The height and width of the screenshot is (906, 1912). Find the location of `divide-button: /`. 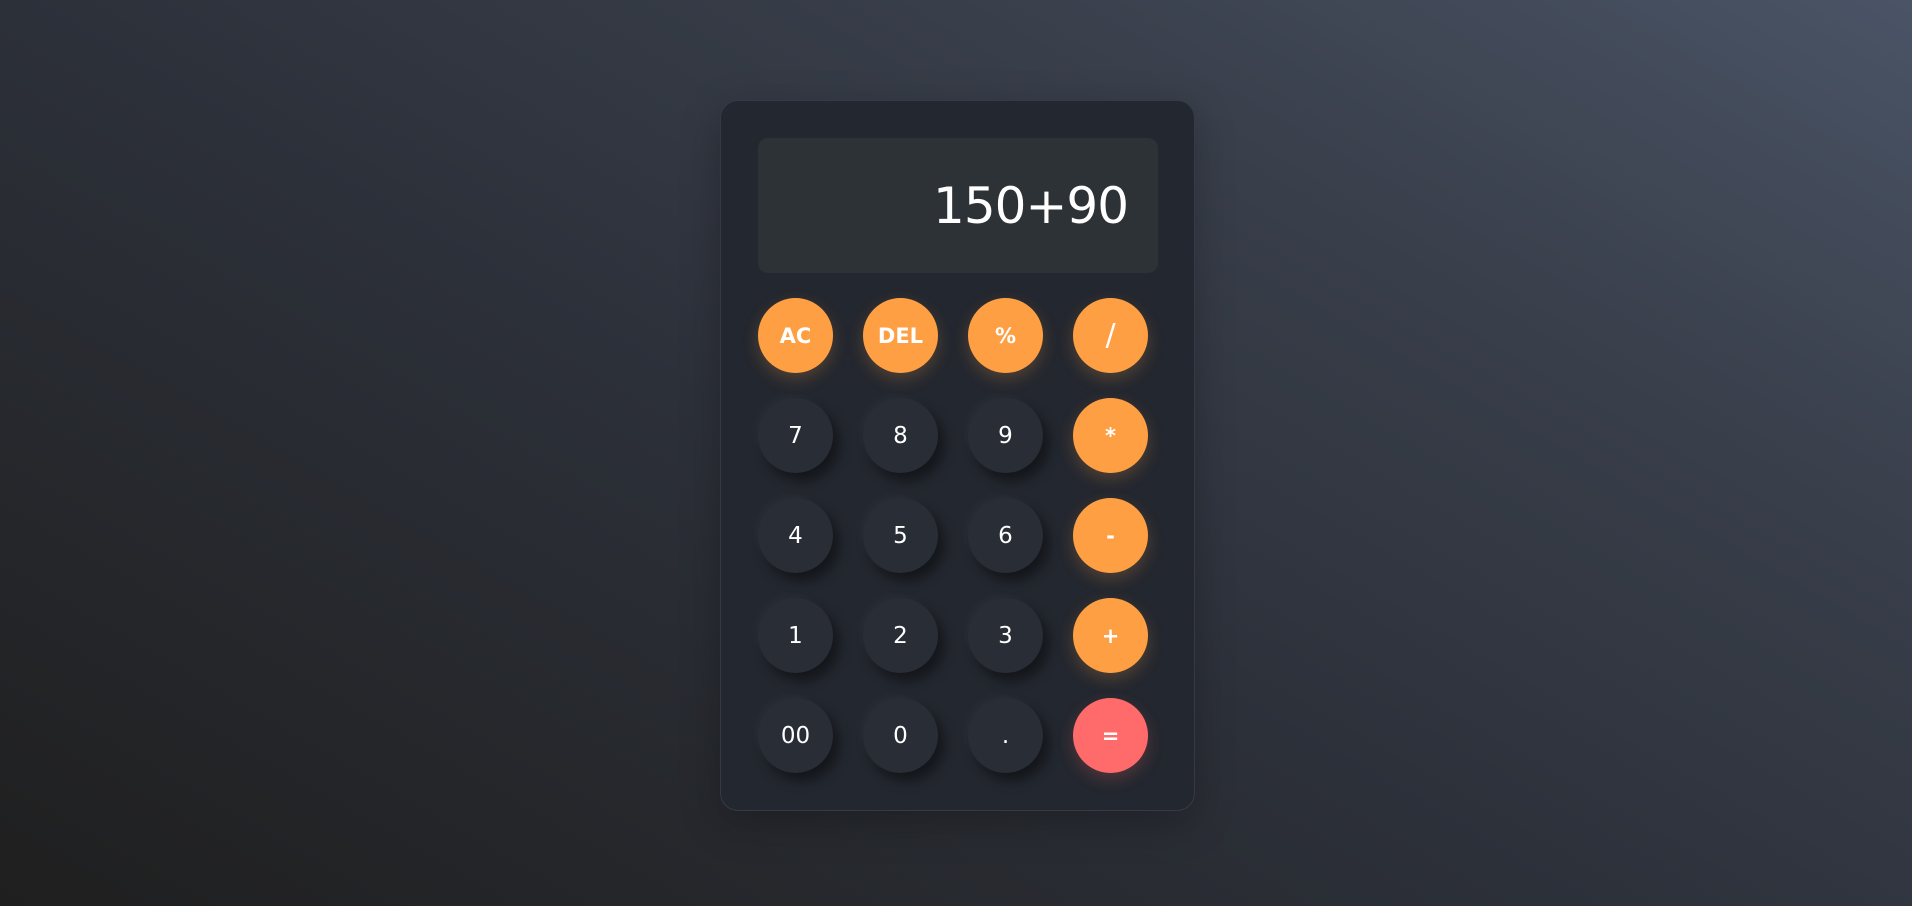

divide-button: / is located at coordinates (1110, 335).